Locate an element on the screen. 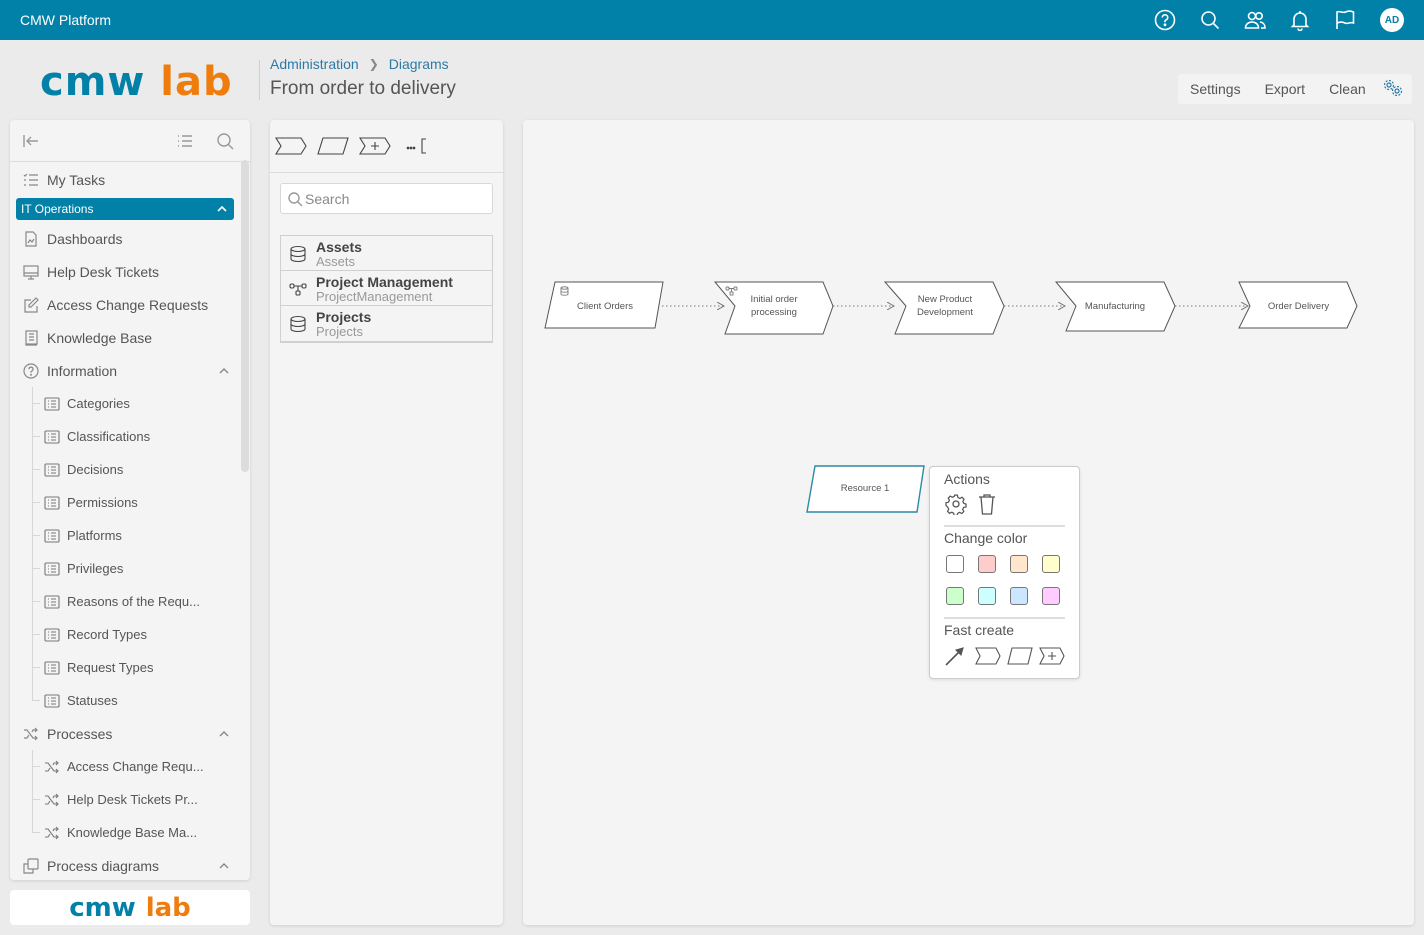 Image resolution: width=1424 pixels, height=935 pixels. page-title: From order to delivery is located at coordinates (363, 88).